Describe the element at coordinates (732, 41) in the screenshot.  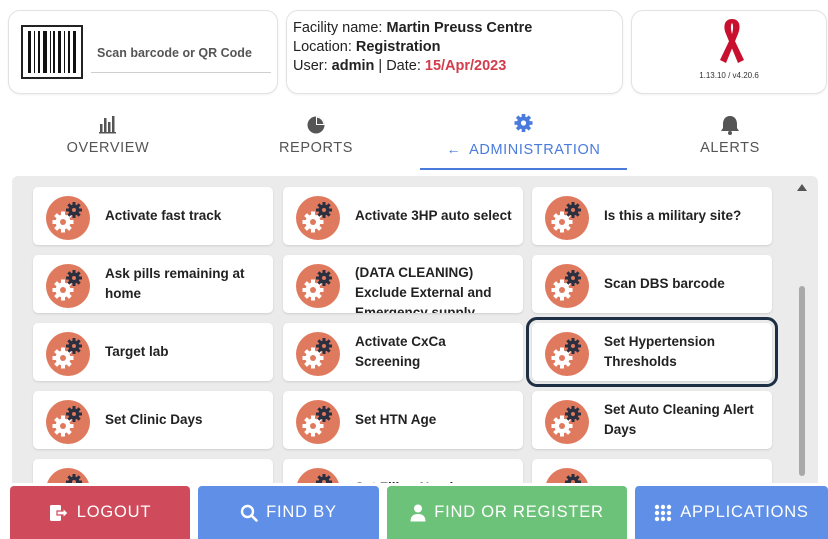
I see `red-ribbon-logo` at that location.